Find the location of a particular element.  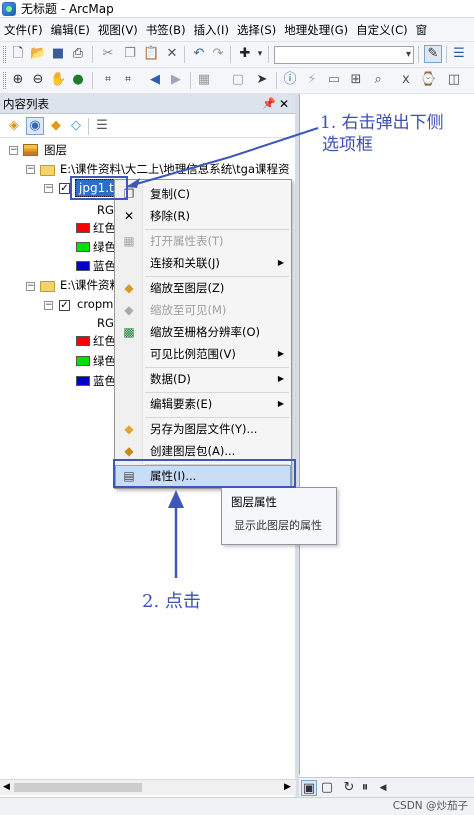

annotation-step2: 2. 点击 is located at coordinates (171, 601).